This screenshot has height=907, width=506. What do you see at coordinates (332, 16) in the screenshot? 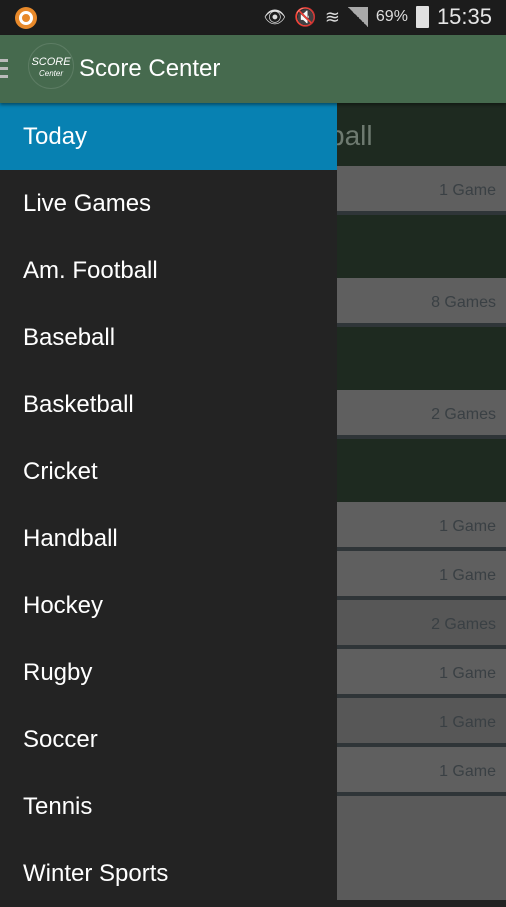
I see `wifi-icon: ≋` at bounding box center [332, 16].